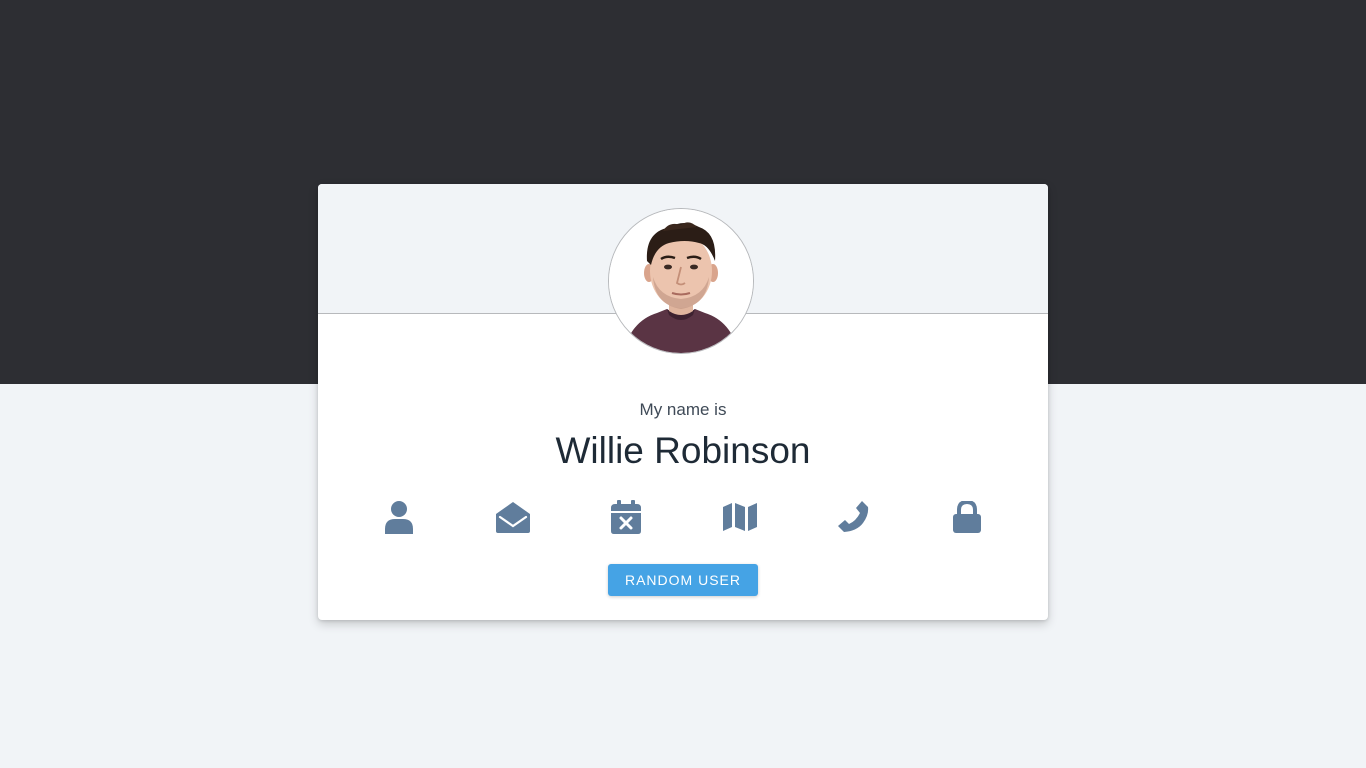 The height and width of the screenshot is (768, 1366). I want to click on avatar, so click(681, 281).